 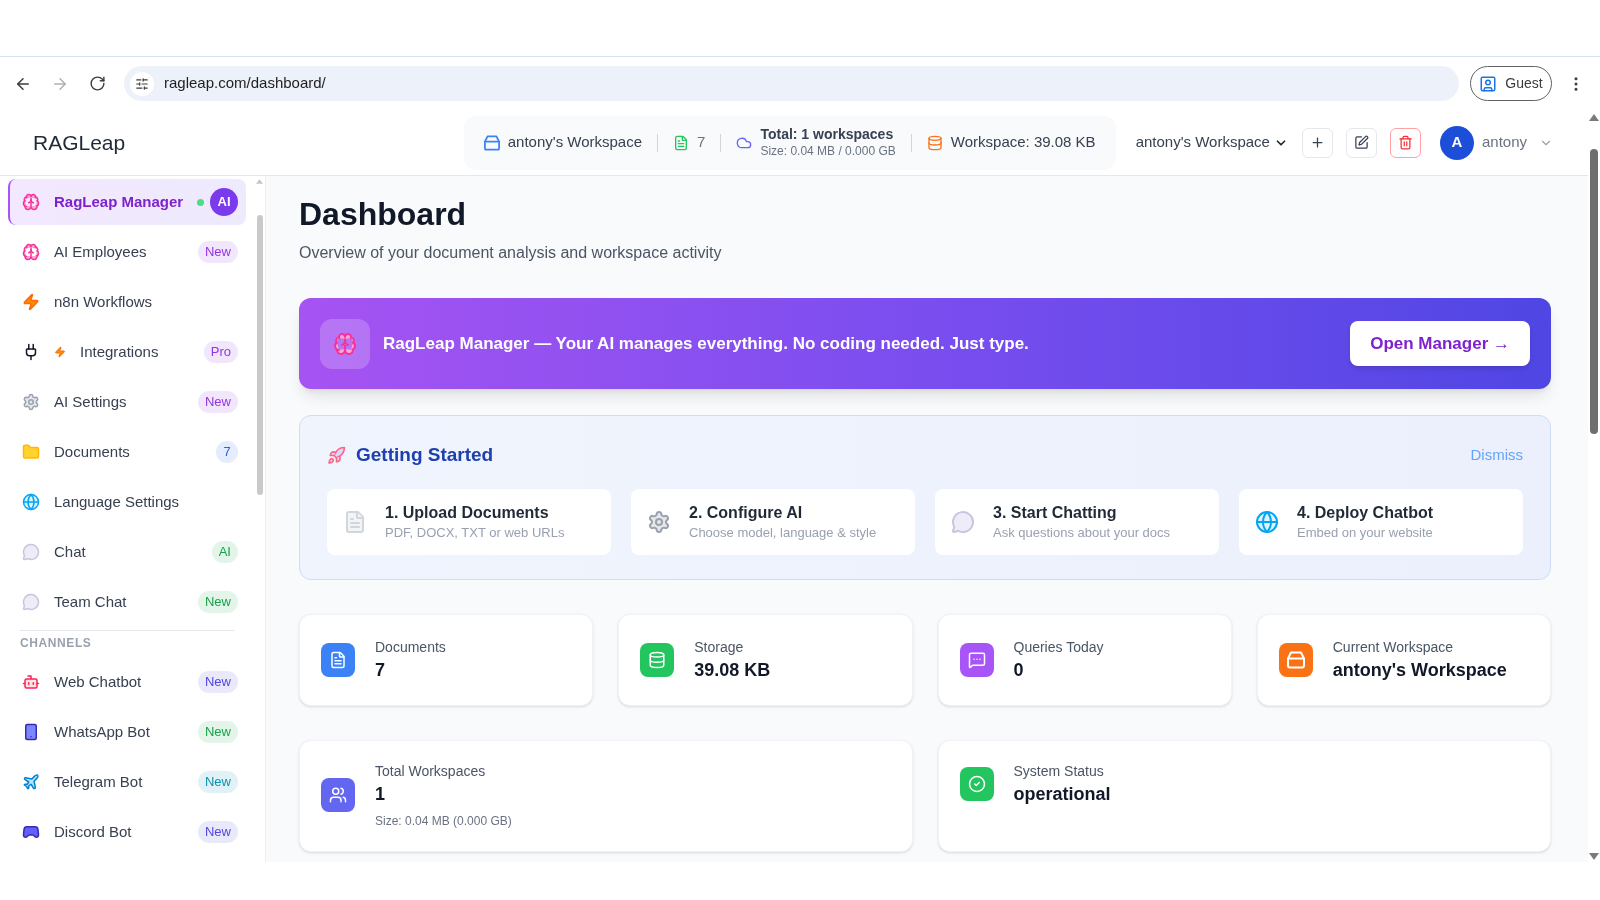 I want to click on sidebar-item: Chat AI, so click(x=127, y=552).